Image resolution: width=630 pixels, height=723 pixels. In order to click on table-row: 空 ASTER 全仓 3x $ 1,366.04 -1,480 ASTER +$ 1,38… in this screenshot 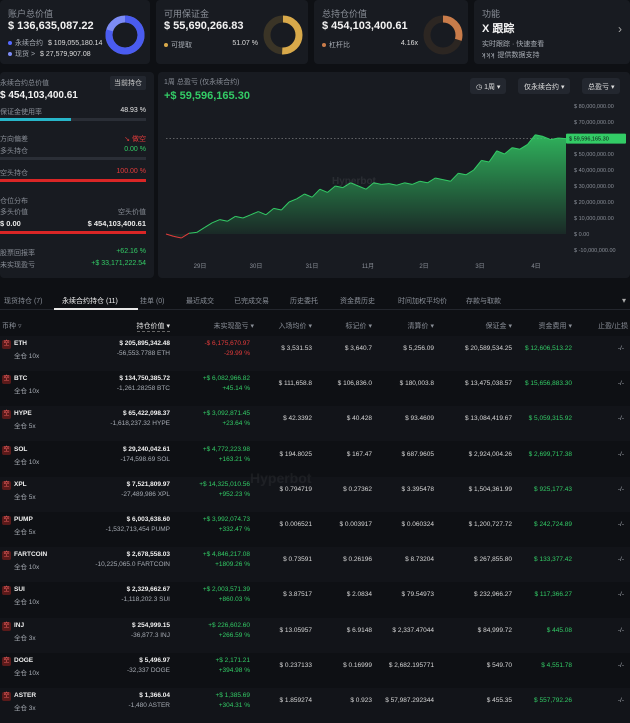, I will do `click(315, 705)`.